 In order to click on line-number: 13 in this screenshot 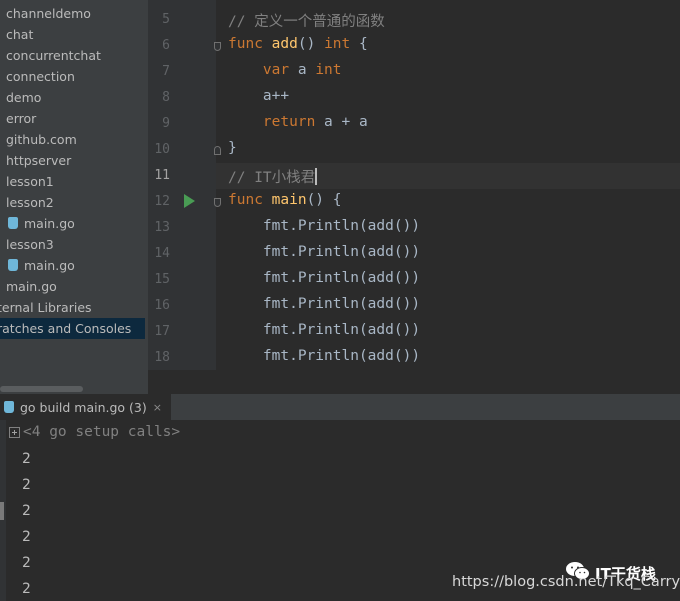, I will do `click(162, 227)`.